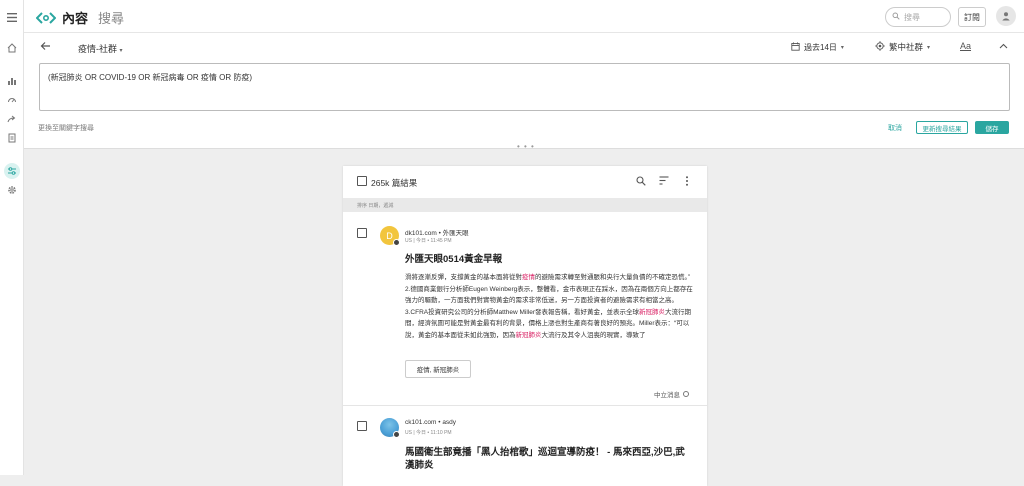  Describe the element at coordinates (362, 181) in the screenshot. I see `select-all-checkbox` at that location.